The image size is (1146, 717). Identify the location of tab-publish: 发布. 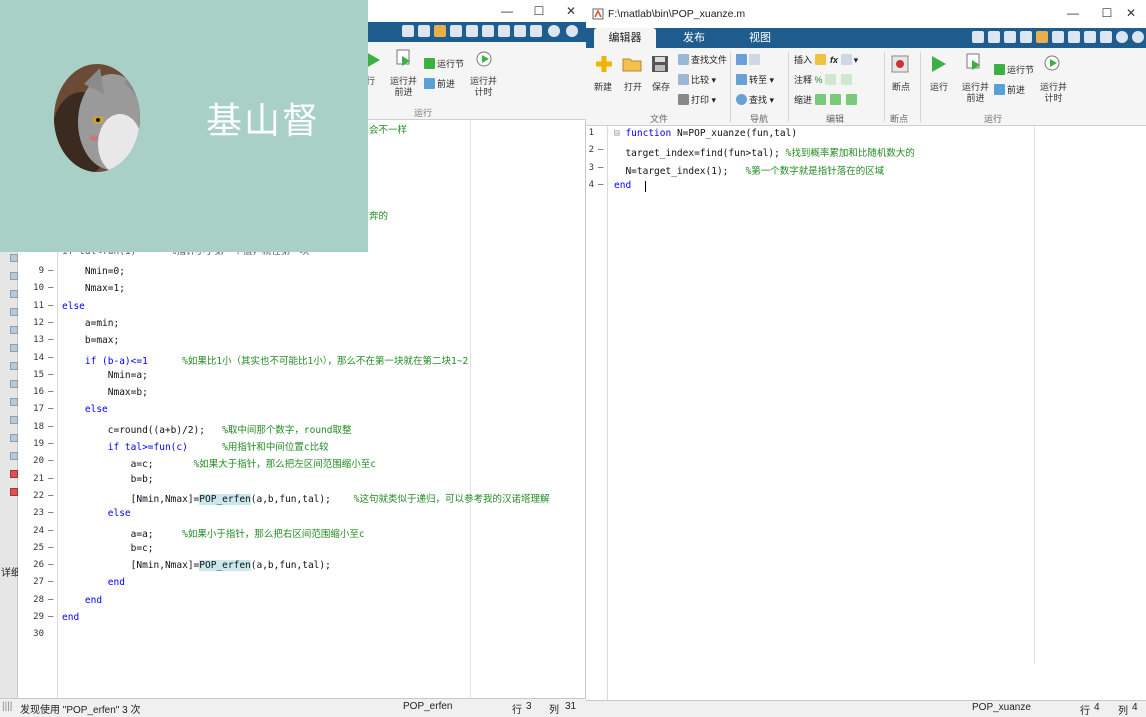
(694, 38).